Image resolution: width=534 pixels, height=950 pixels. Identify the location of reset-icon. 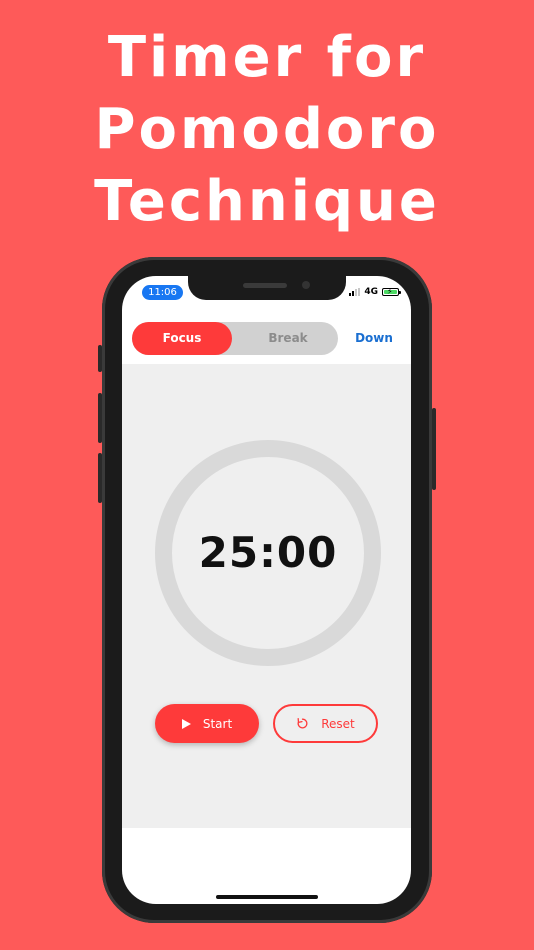
(302, 723).